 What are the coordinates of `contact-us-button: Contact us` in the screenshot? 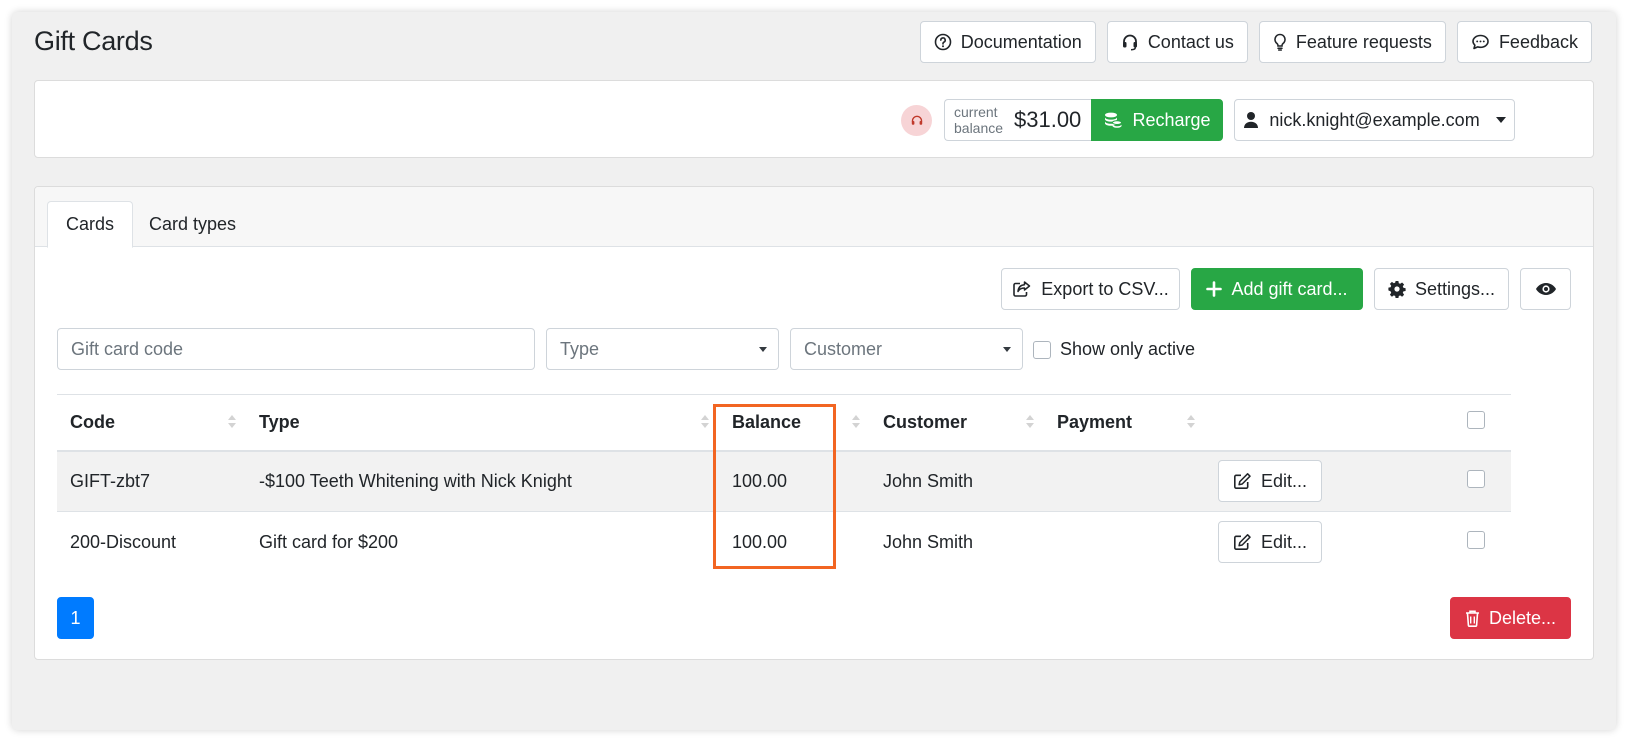 It's located at (1177, 42).